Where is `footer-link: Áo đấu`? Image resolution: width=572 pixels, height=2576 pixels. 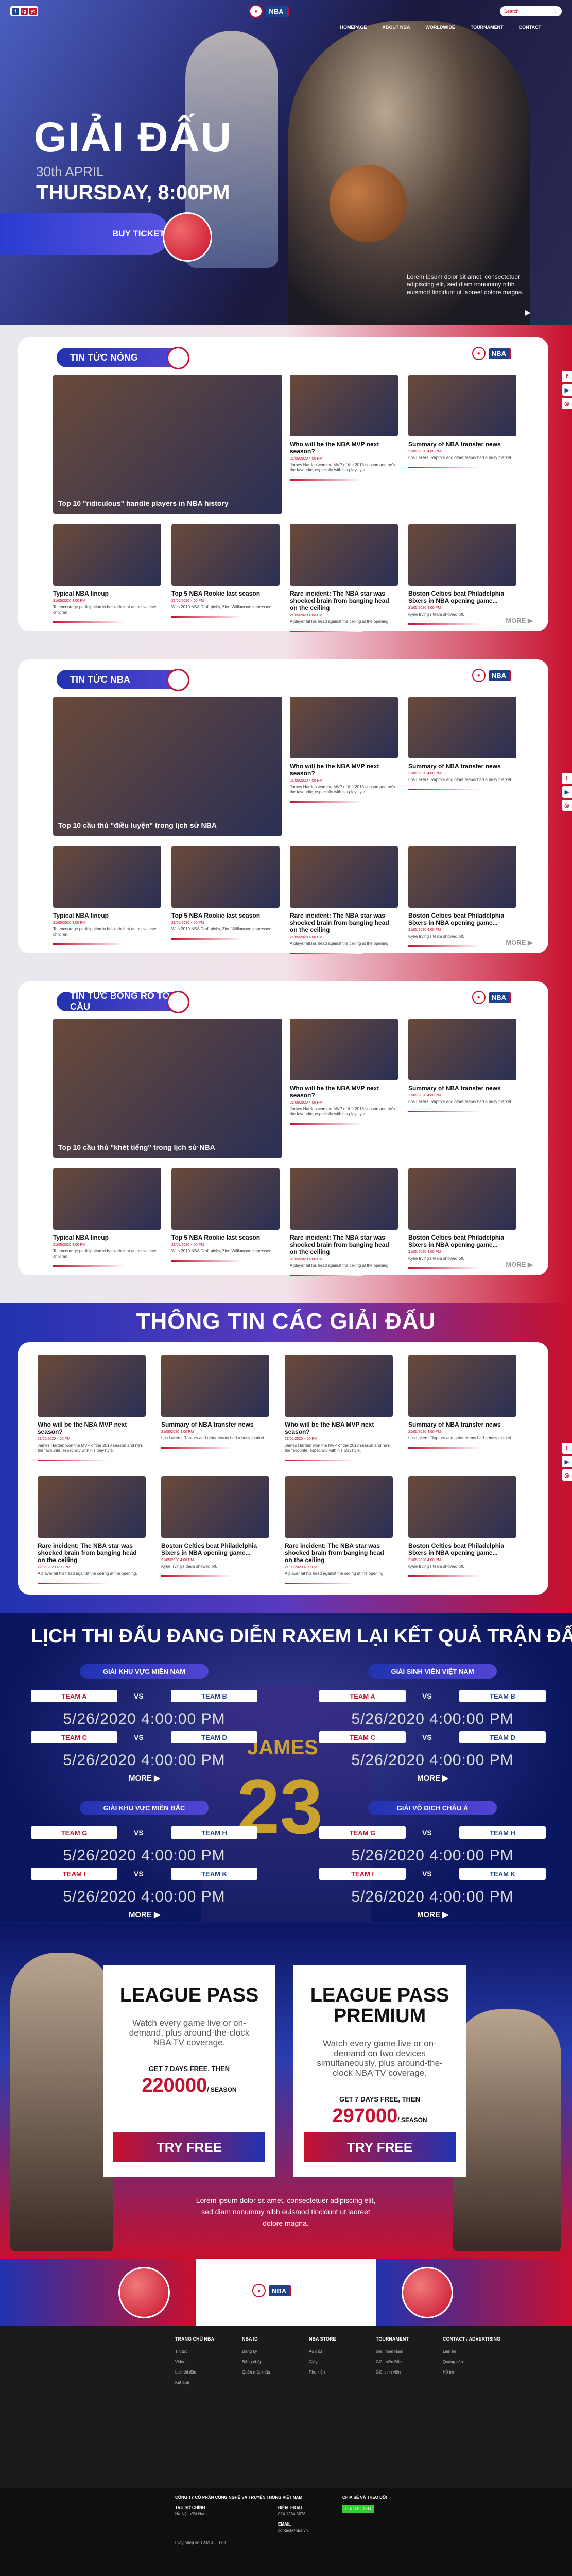
footer-link: Áo đấu is located at coordinates (315, 2351).